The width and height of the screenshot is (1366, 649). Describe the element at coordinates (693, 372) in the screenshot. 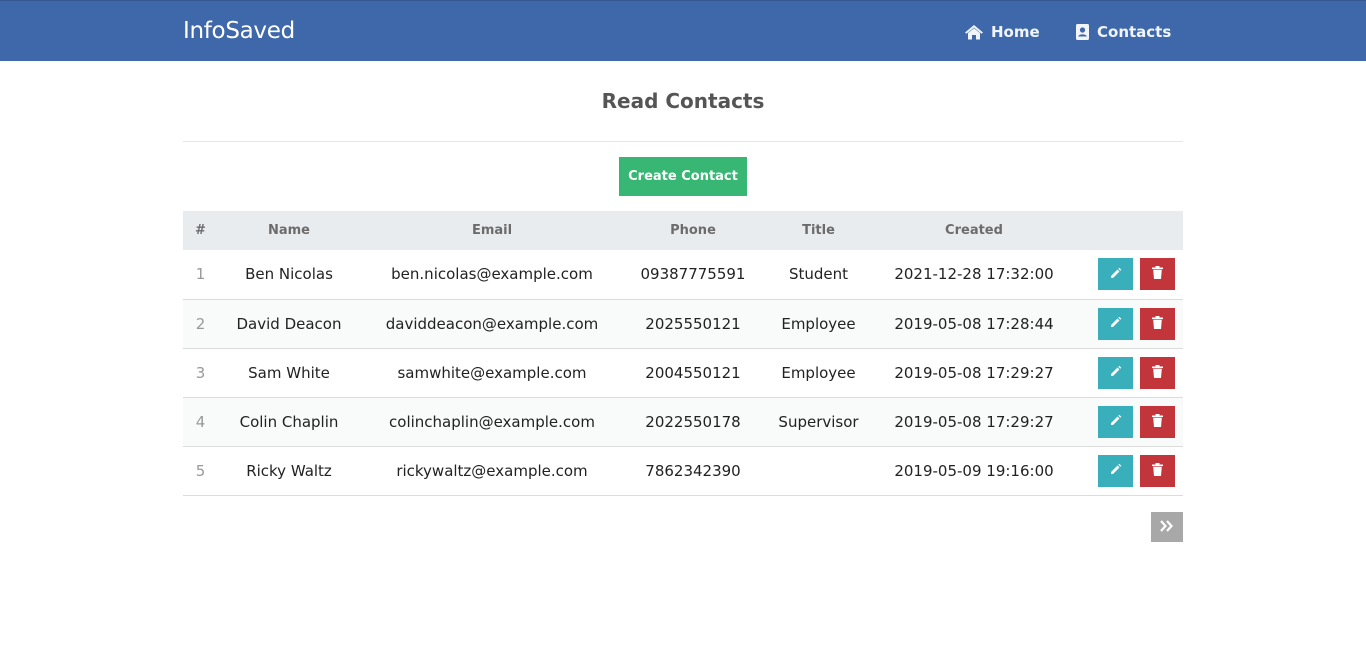

I see `row-phone: 2004550121` at that location.